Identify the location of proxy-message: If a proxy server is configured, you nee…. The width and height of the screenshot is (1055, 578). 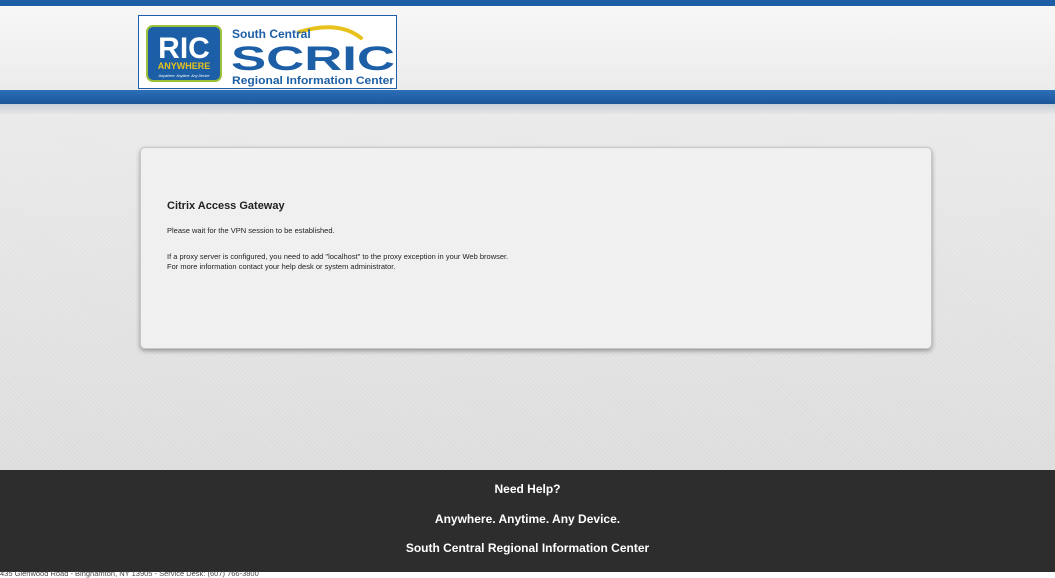
(338, 256).